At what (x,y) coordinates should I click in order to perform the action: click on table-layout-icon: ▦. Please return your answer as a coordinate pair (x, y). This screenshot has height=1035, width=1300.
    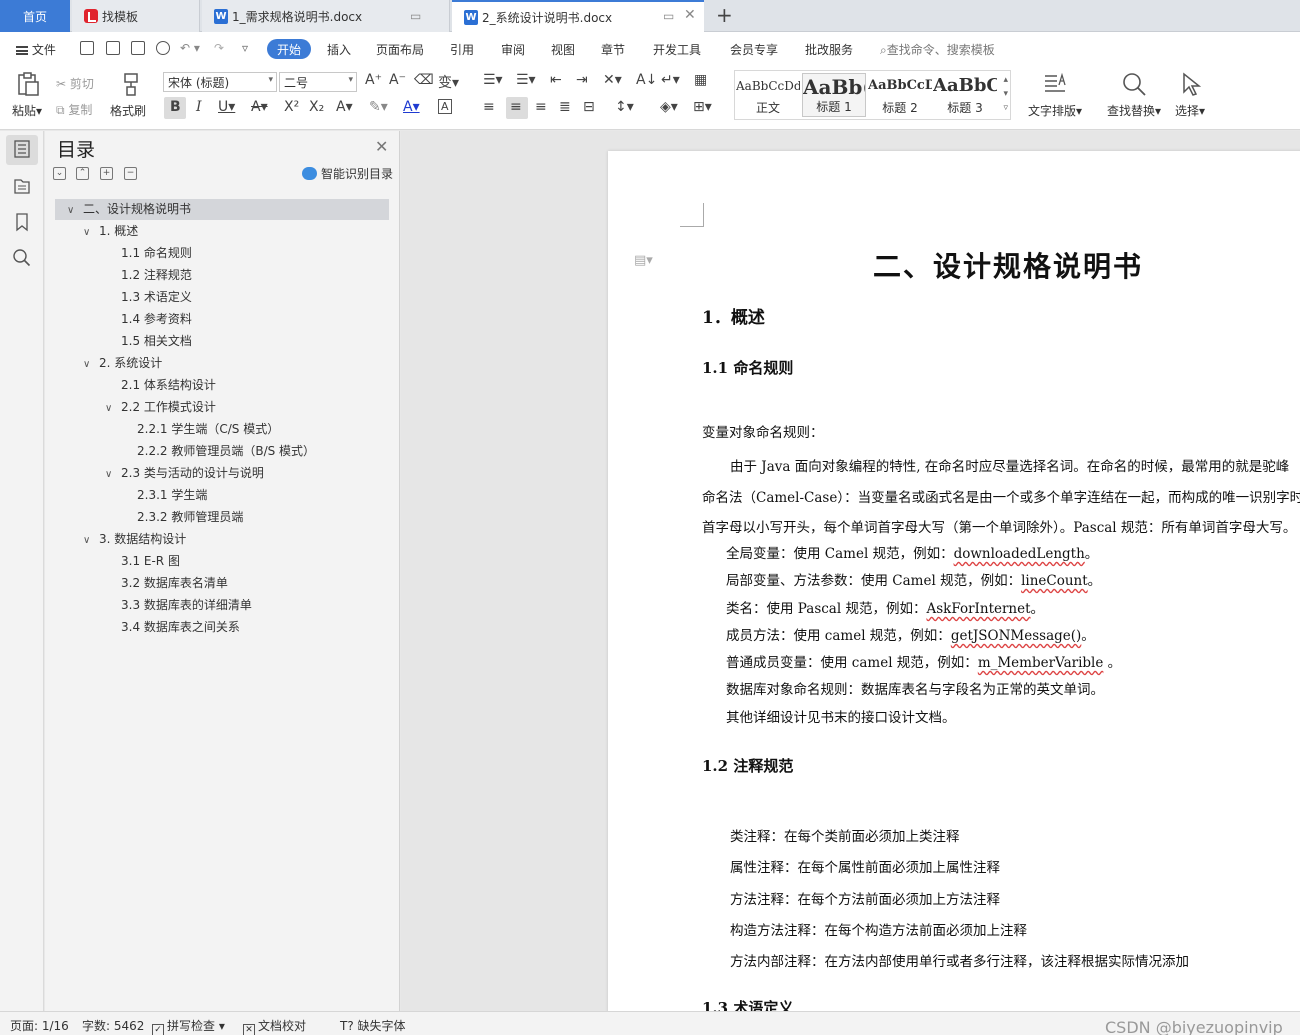
    Looking at the image, I should click on (700, 80).